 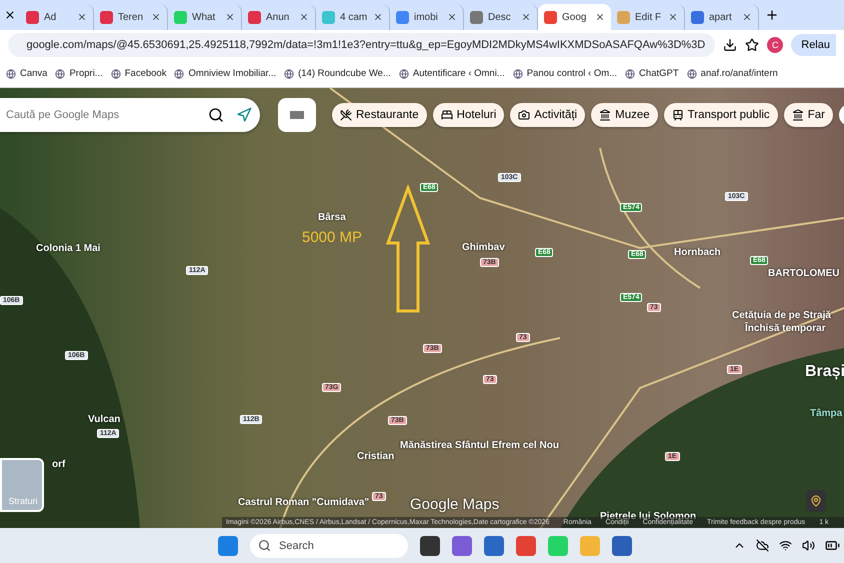 What do you see at coordinates (332, 237) in the screenshot?
I see `area-label: 5000 MP` at bounding box center [332, 237].